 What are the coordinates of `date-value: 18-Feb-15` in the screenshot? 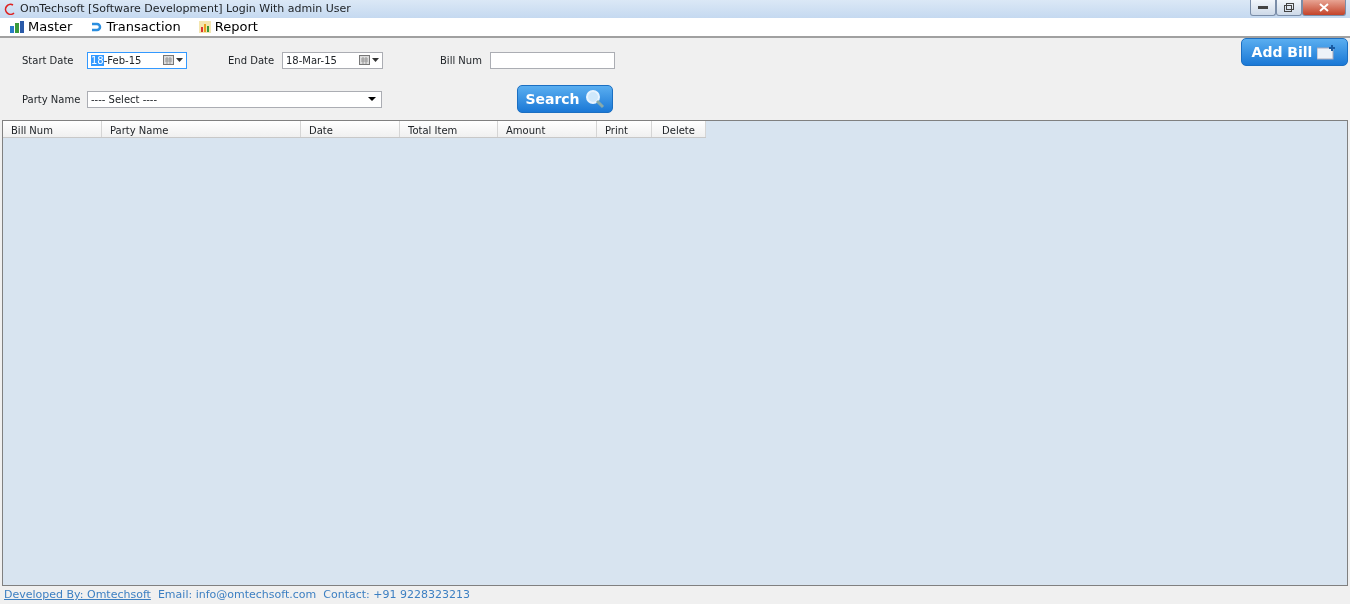 It's located at (116, 60).